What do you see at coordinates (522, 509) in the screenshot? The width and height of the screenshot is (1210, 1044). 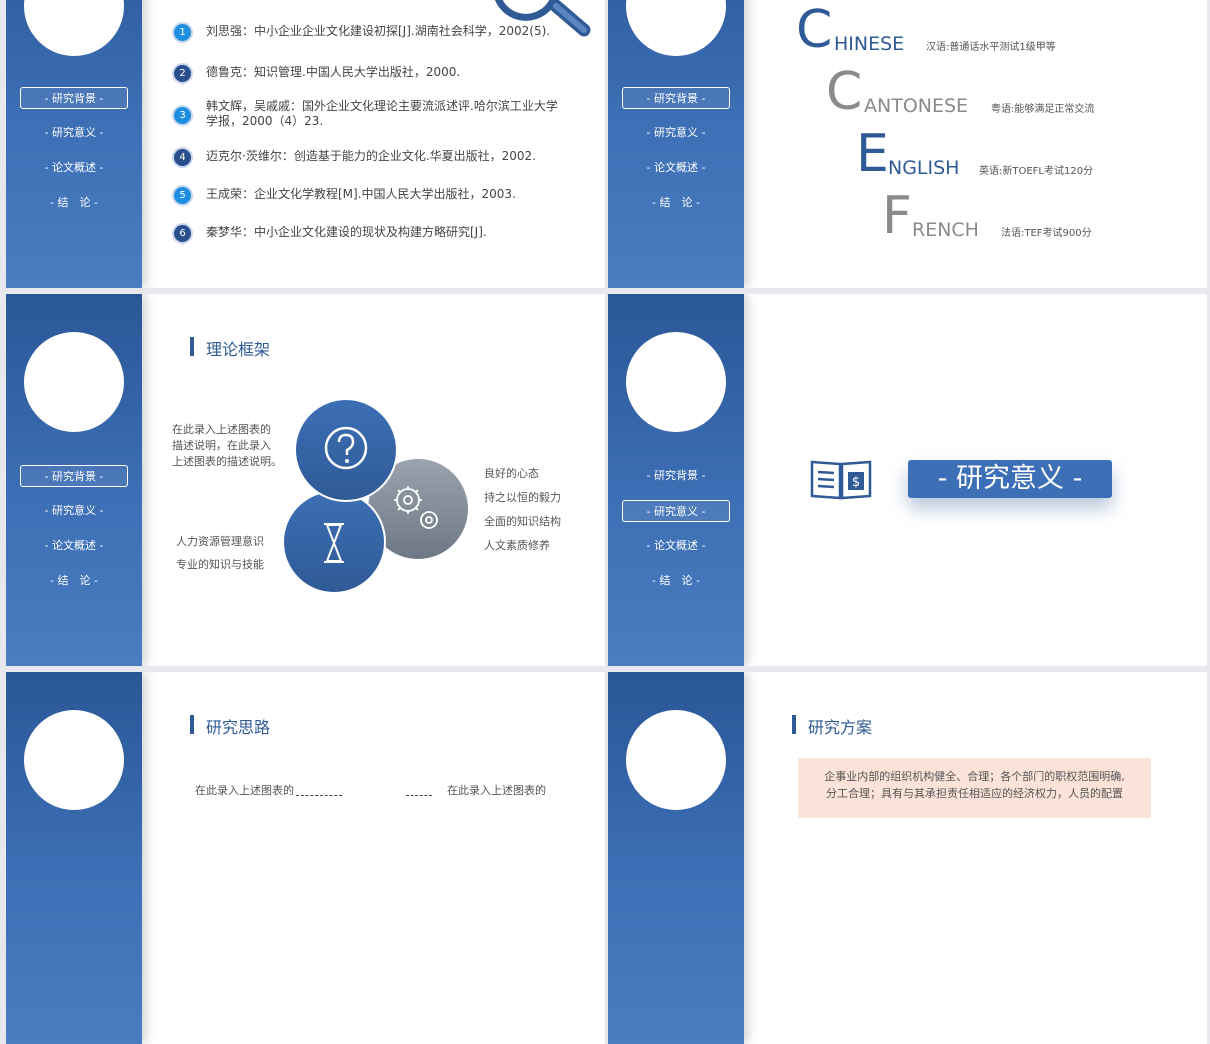 I see `right-items: 良好的心态 持之以恒的毅力 全面的知识结构 人文素质修养` at bounding box center [522, 509].